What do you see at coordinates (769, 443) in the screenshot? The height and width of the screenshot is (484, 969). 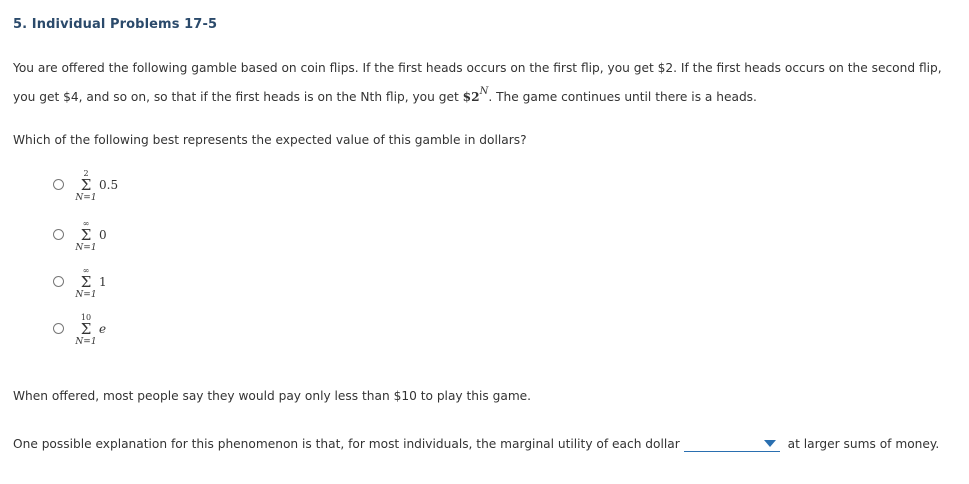 I see `triangle-down-icon` at bounding box center [769, 443].